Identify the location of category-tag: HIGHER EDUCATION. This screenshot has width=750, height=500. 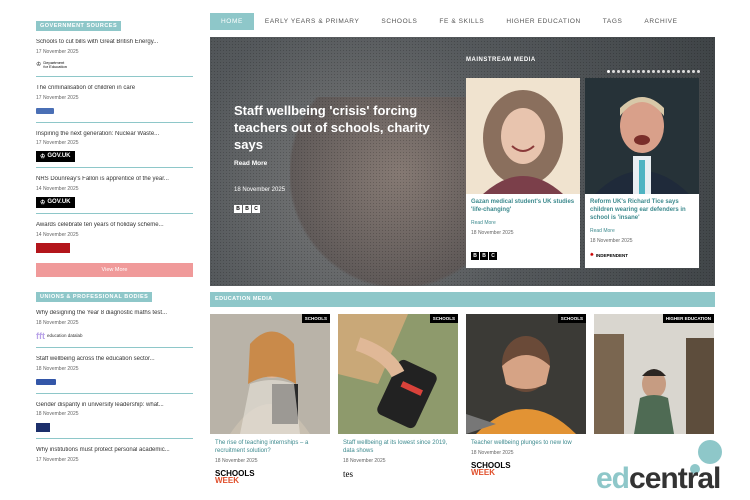
(688, 318).